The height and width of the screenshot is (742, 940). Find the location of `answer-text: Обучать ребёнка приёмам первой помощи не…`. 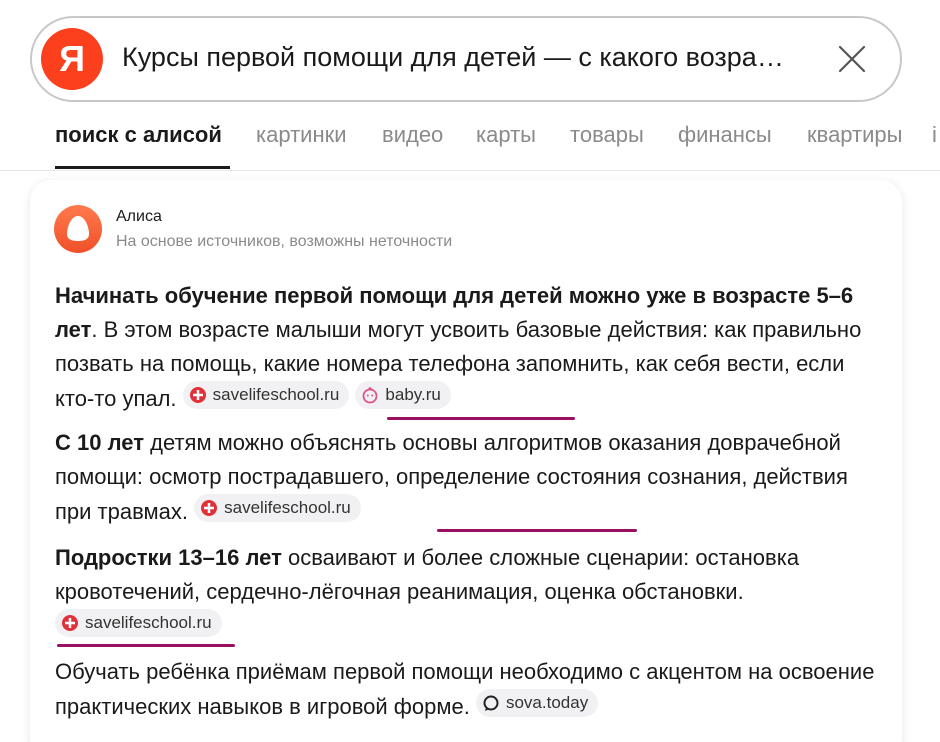

answer-text: Обучать ребёнка приёмам первой помощи не… is located at coordinates (465, 689).